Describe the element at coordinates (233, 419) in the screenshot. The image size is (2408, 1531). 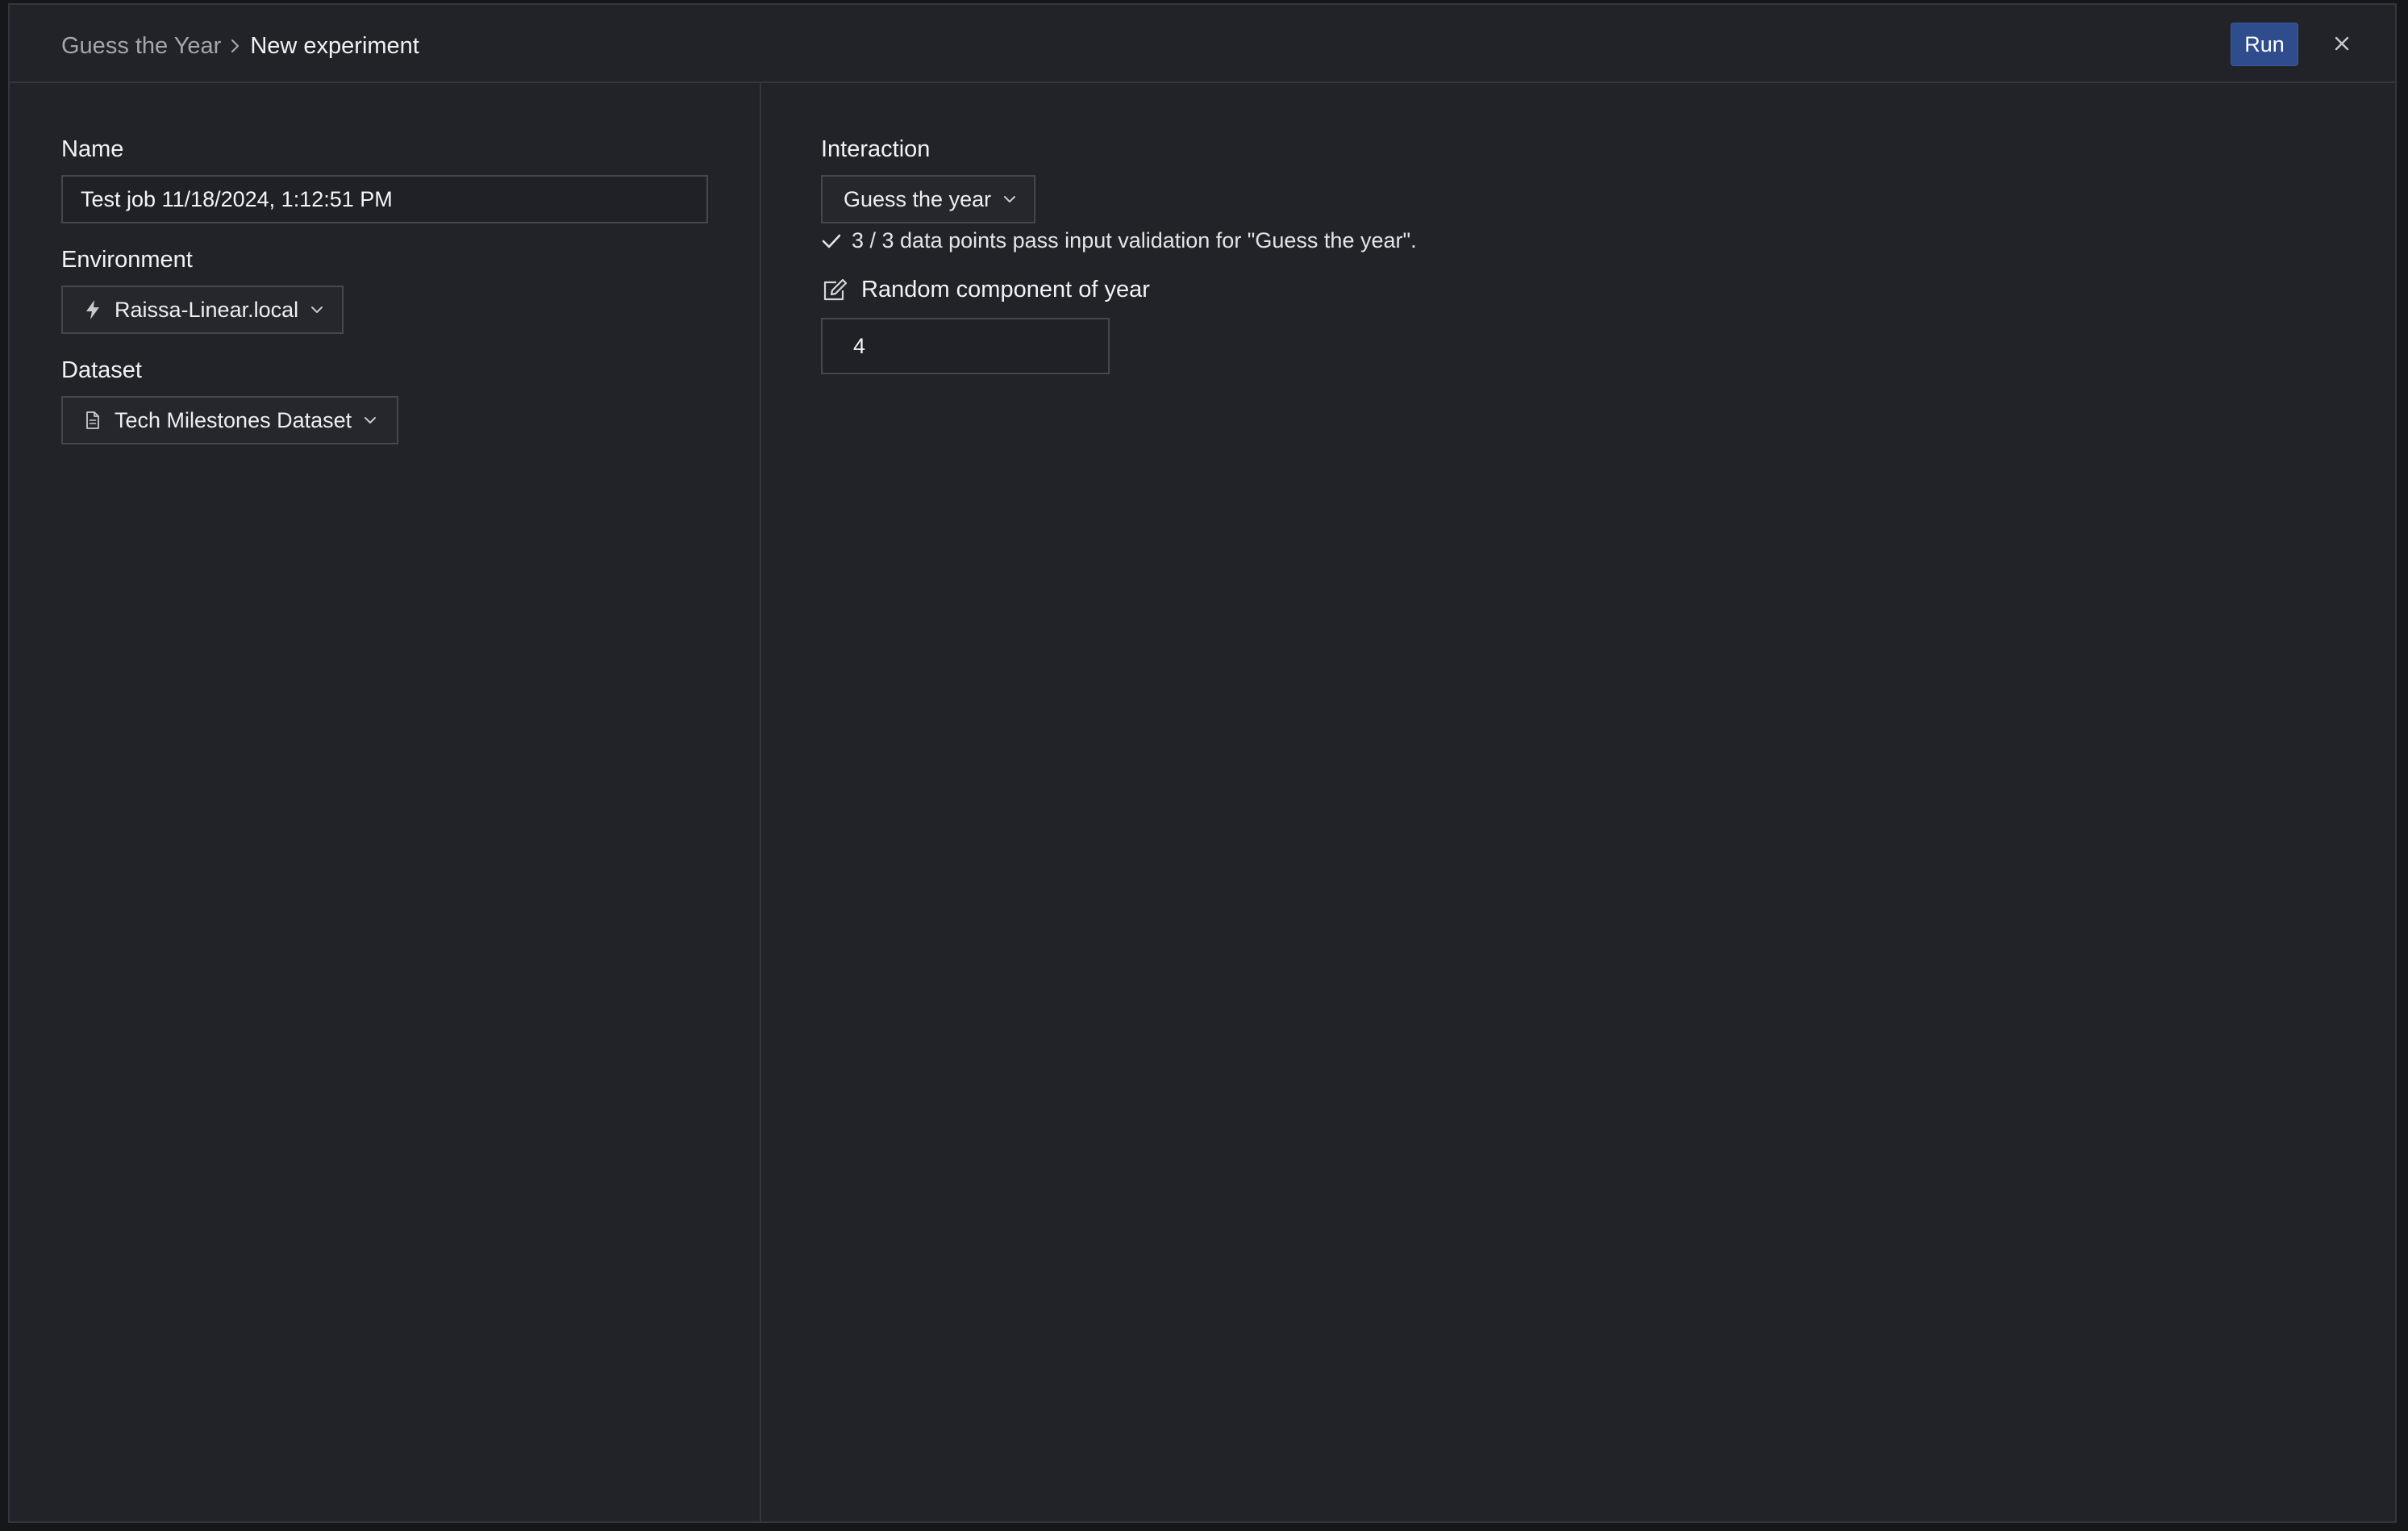
I see `dataset-value: Tech Milestones Dataset` at that location.